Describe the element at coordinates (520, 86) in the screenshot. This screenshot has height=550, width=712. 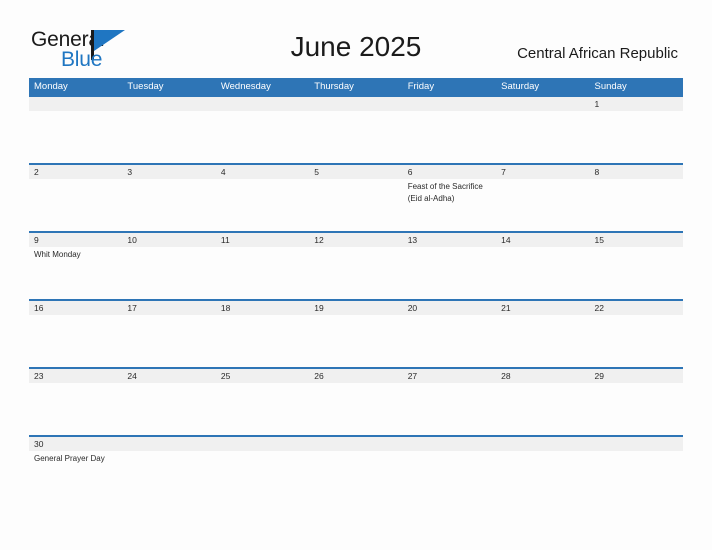
I see `weekday-header-saturday: Saturday` at that location.